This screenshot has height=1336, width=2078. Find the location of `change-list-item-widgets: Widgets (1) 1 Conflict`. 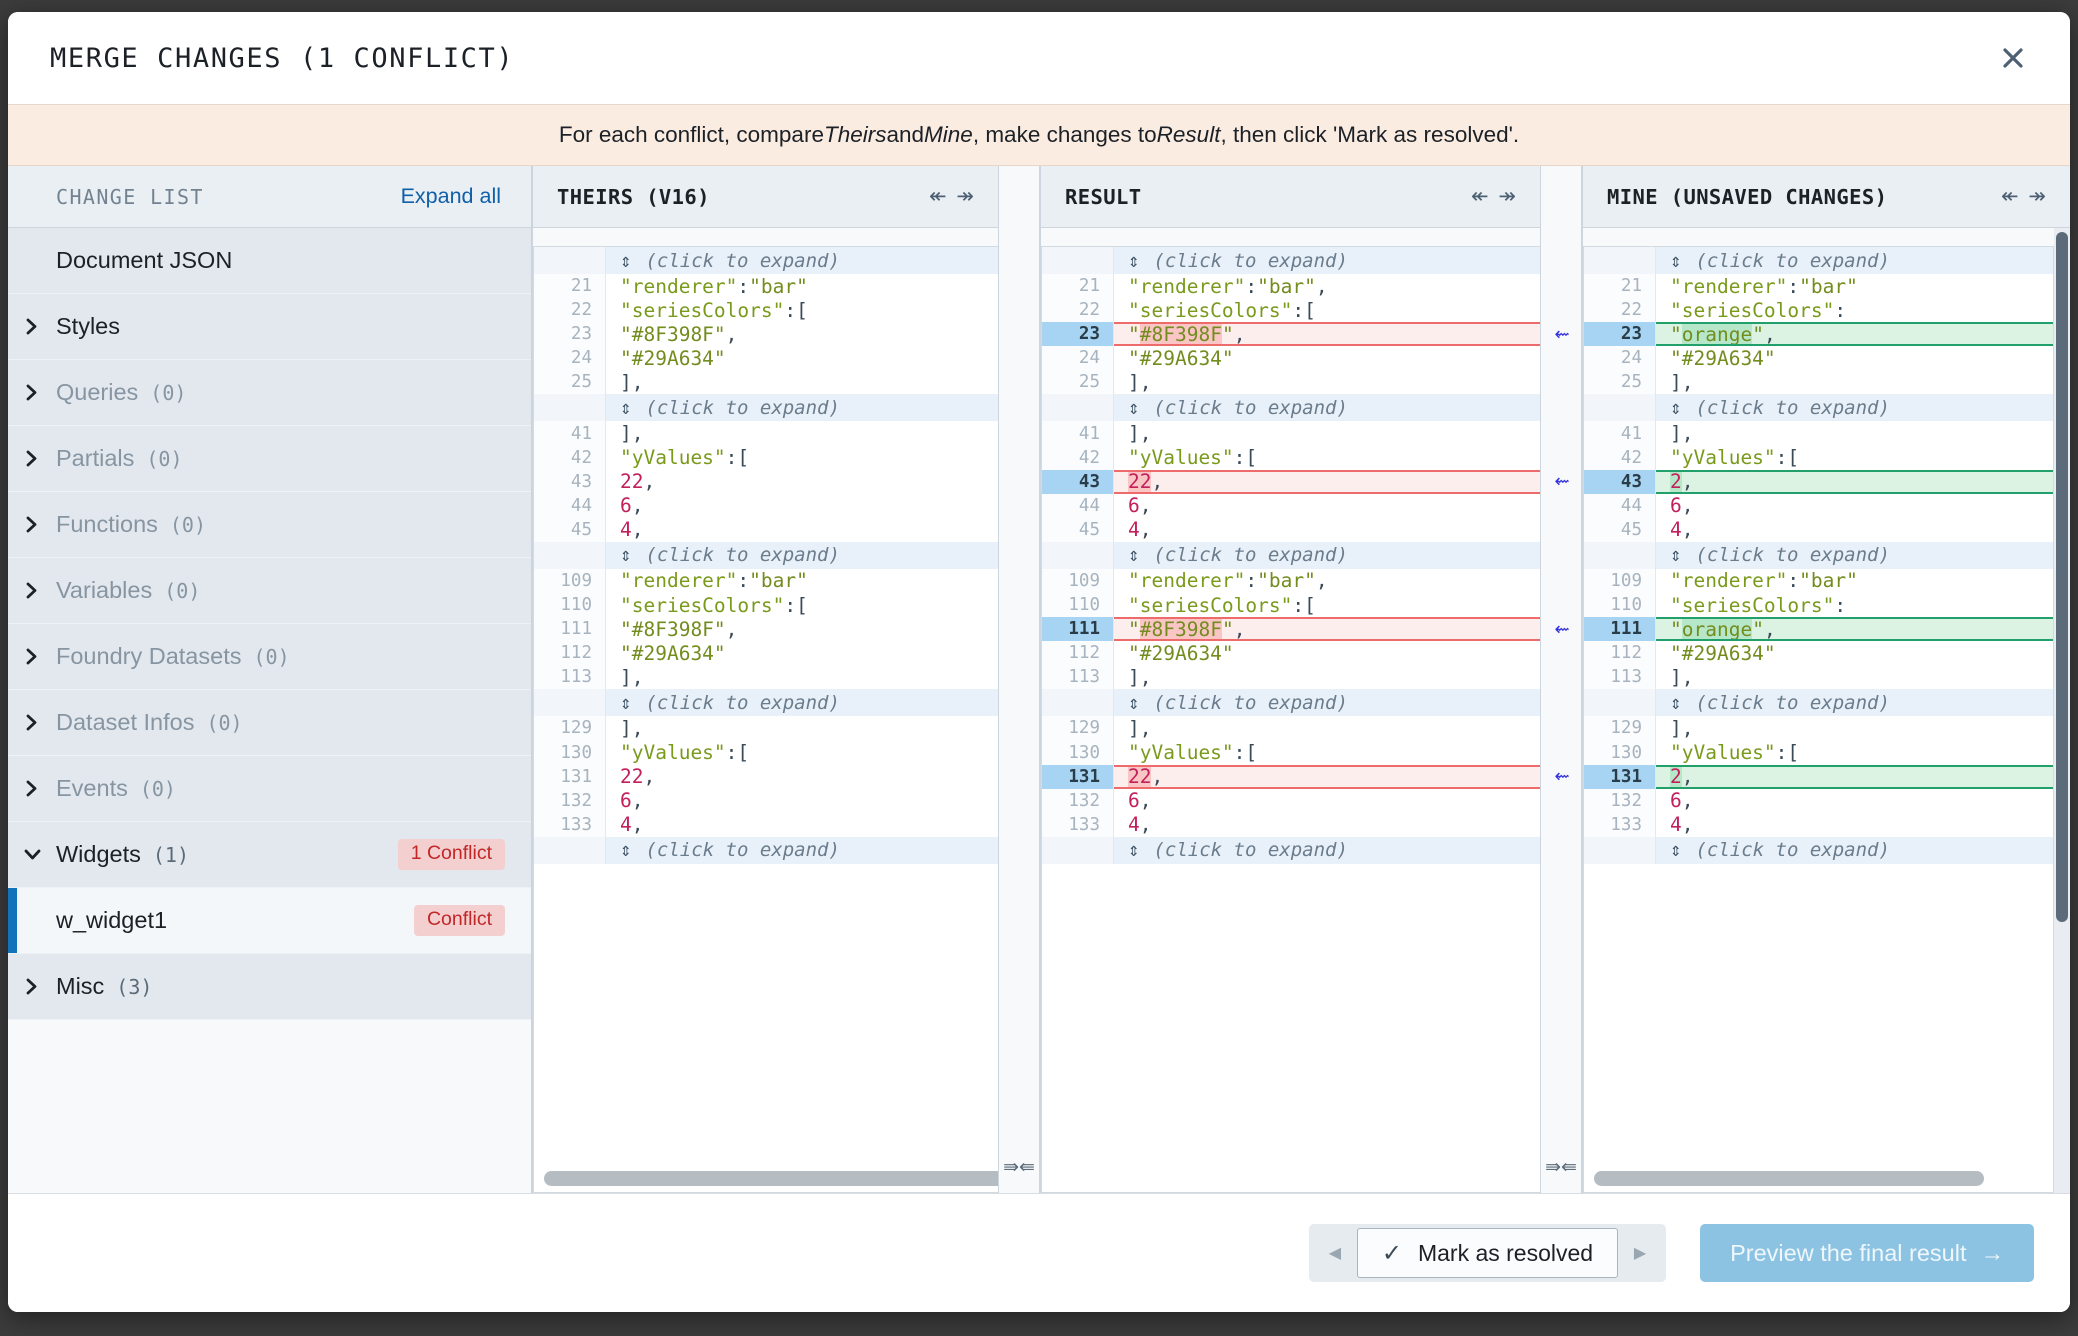

change-list-item-widgets: Widgets (1) 1 Conflict is located at coordinates (269, 855).